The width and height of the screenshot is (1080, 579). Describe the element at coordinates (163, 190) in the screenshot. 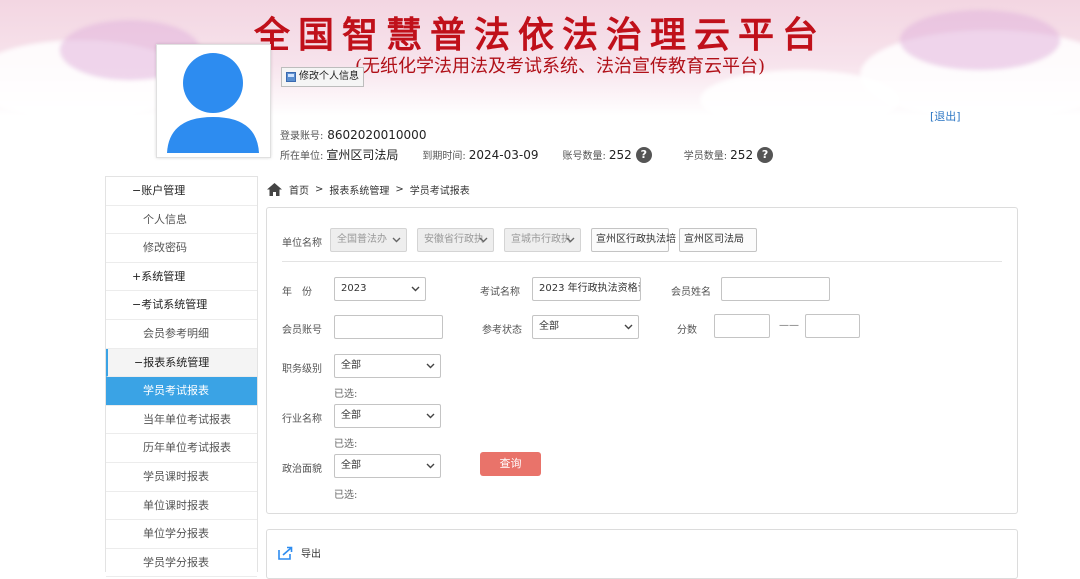

I see `sidebar-item-label: 账户管理` at that location.